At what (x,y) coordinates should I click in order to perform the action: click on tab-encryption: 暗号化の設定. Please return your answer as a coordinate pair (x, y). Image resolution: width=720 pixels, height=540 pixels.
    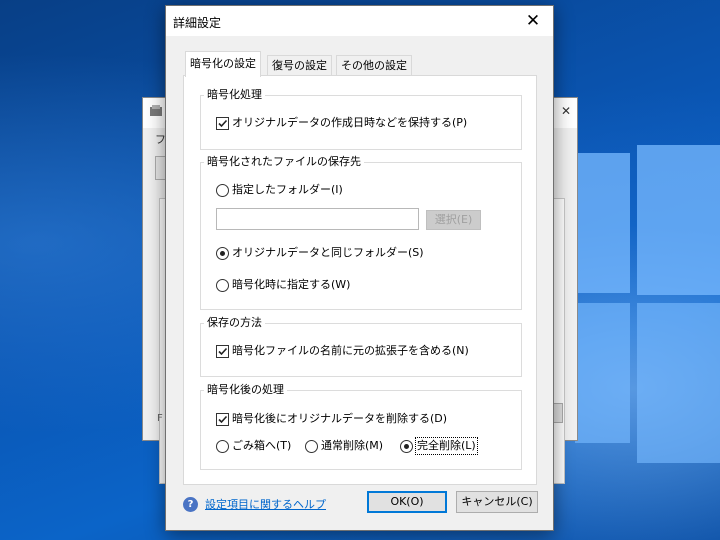
    Looking at the image, I should click on (223, 64).